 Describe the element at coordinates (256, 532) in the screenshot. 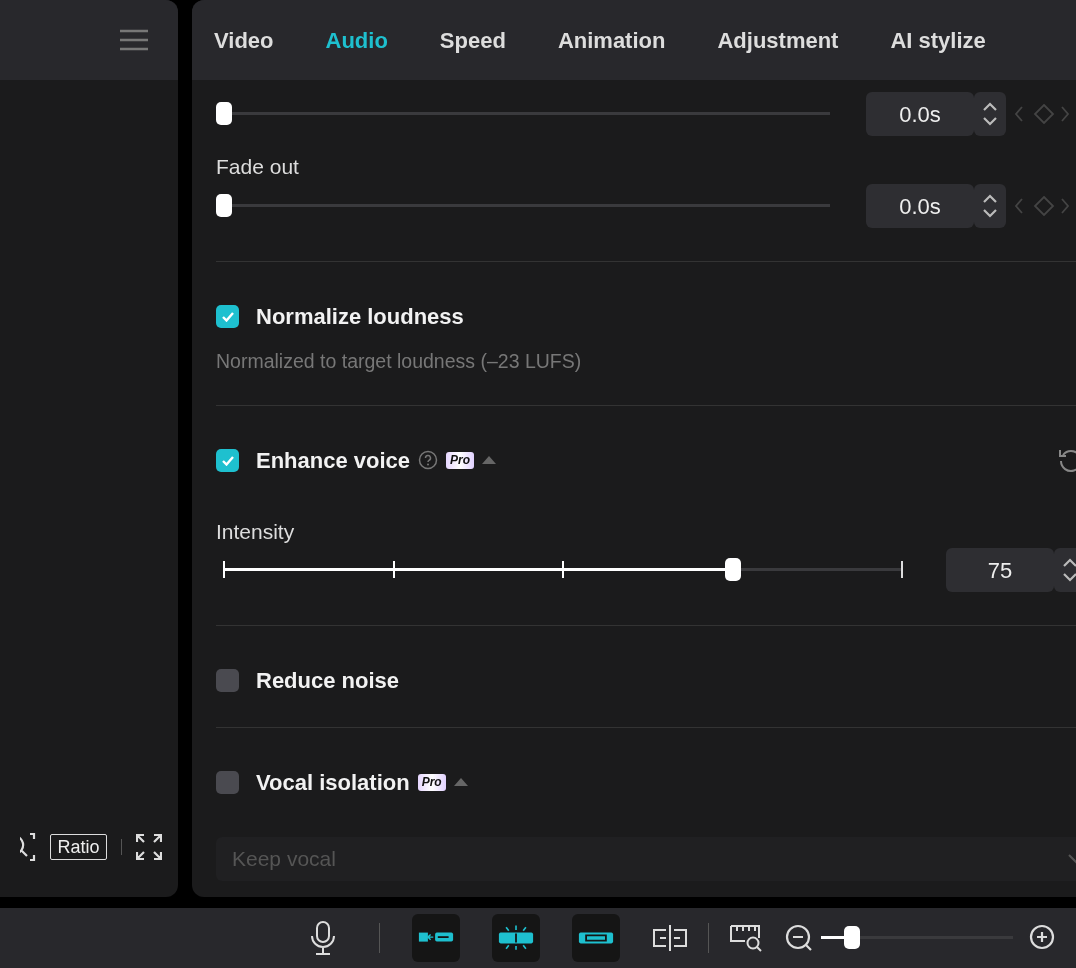

I see `slider-label: Intensity` at that location.